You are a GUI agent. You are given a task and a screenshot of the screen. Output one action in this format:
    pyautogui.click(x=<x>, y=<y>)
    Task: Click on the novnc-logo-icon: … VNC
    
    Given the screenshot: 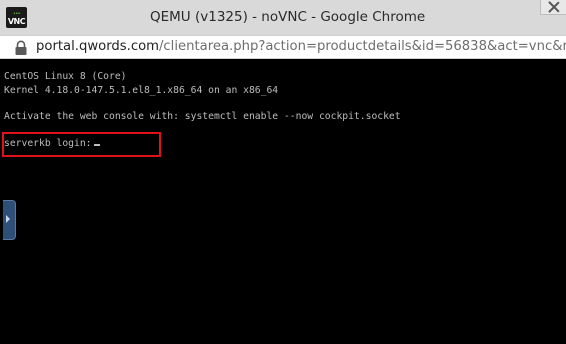 What is the action you would take?
    pyautogui.click(x=16, y=17)
    